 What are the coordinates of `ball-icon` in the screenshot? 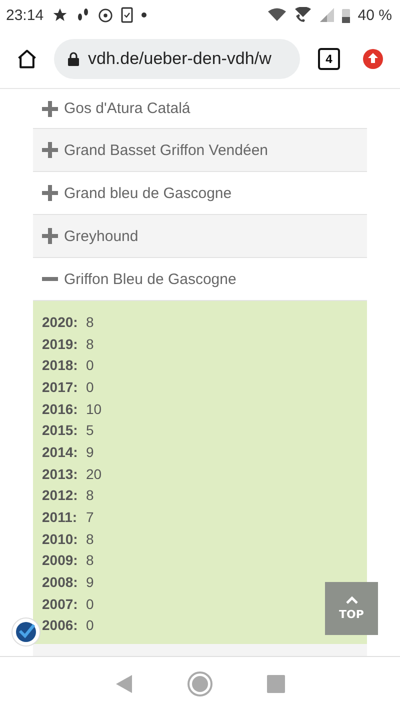 It's located at (105, 15).